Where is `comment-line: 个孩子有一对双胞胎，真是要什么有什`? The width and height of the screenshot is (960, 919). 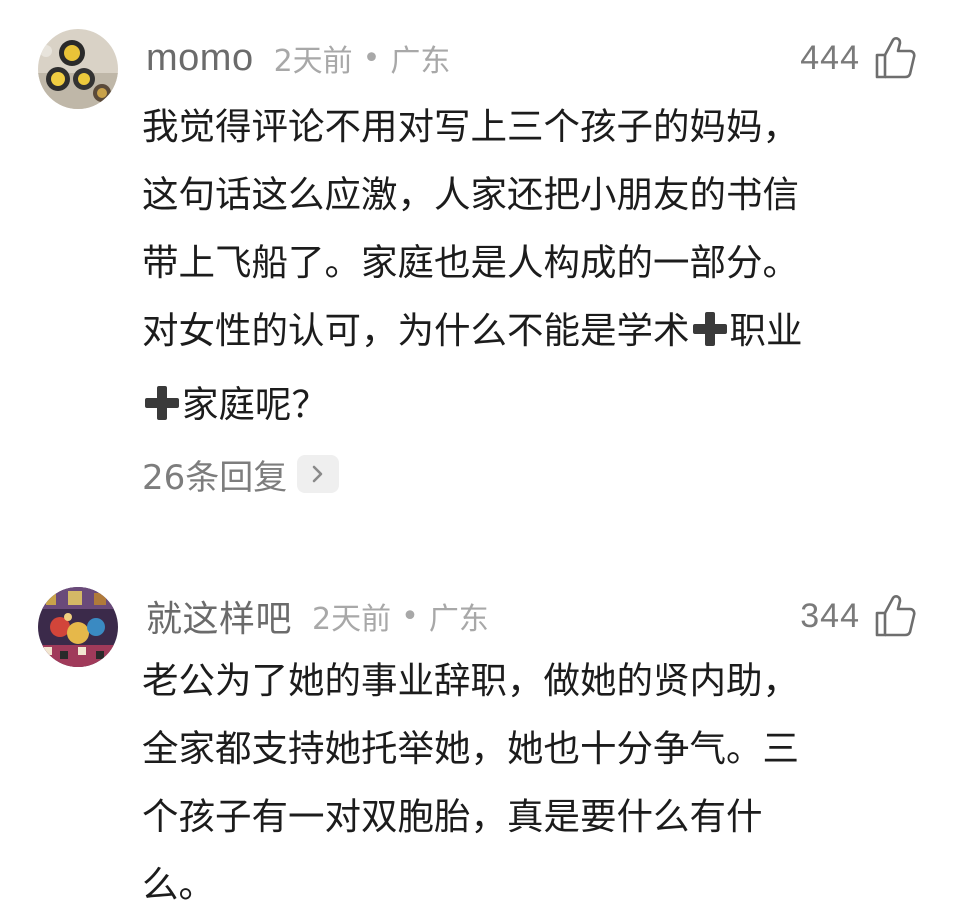 comment-line: 个孩子有一对双胞胎，真是要什么有什 is located at coordinates (452, 816).